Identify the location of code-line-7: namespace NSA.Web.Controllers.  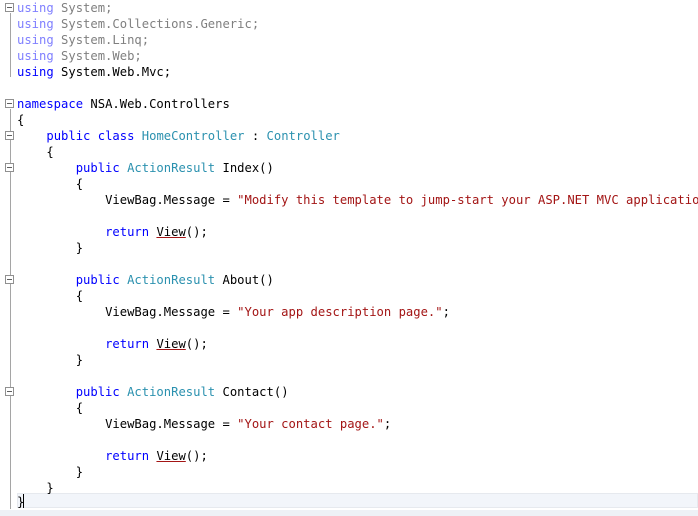
(123, 104).